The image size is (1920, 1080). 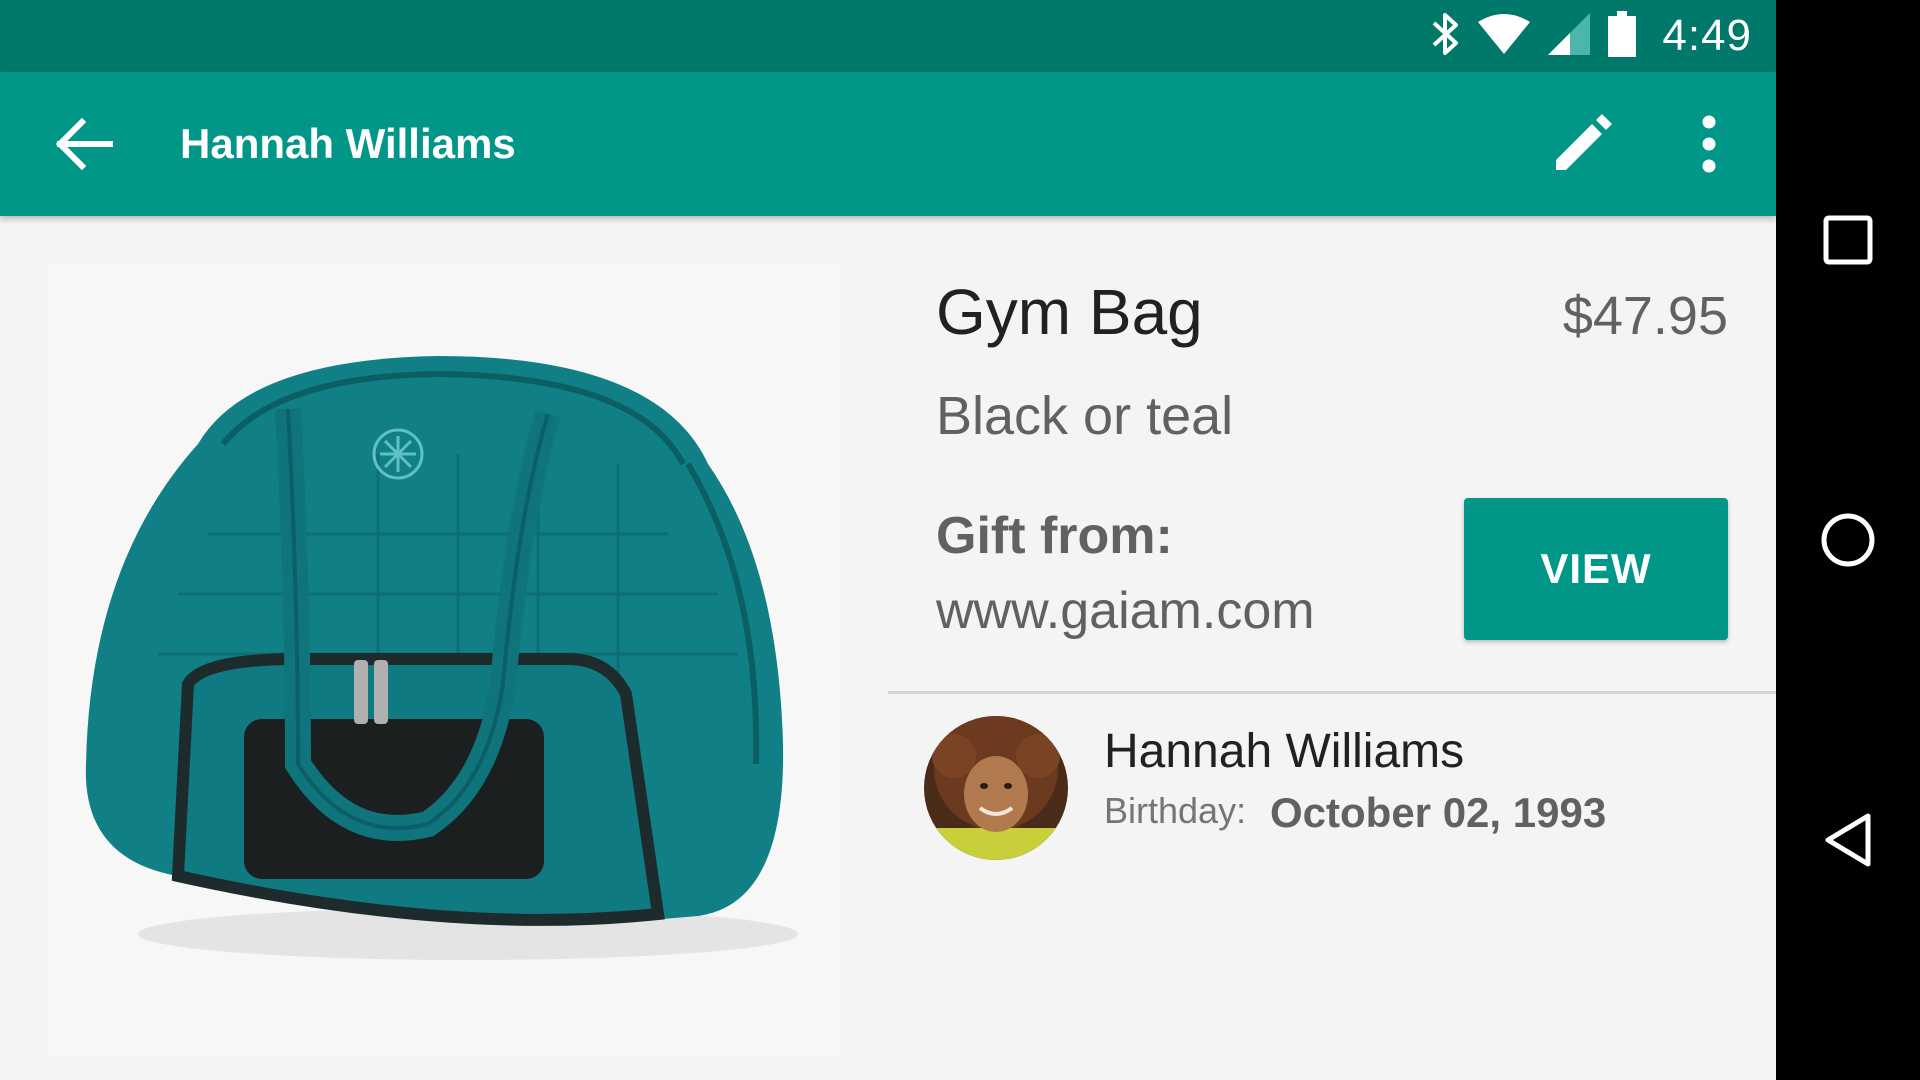 What do you see at coordinates (1445, 36) in the screenshot?
I see `bluetooth-icon` at bounding box center [1445, 36].